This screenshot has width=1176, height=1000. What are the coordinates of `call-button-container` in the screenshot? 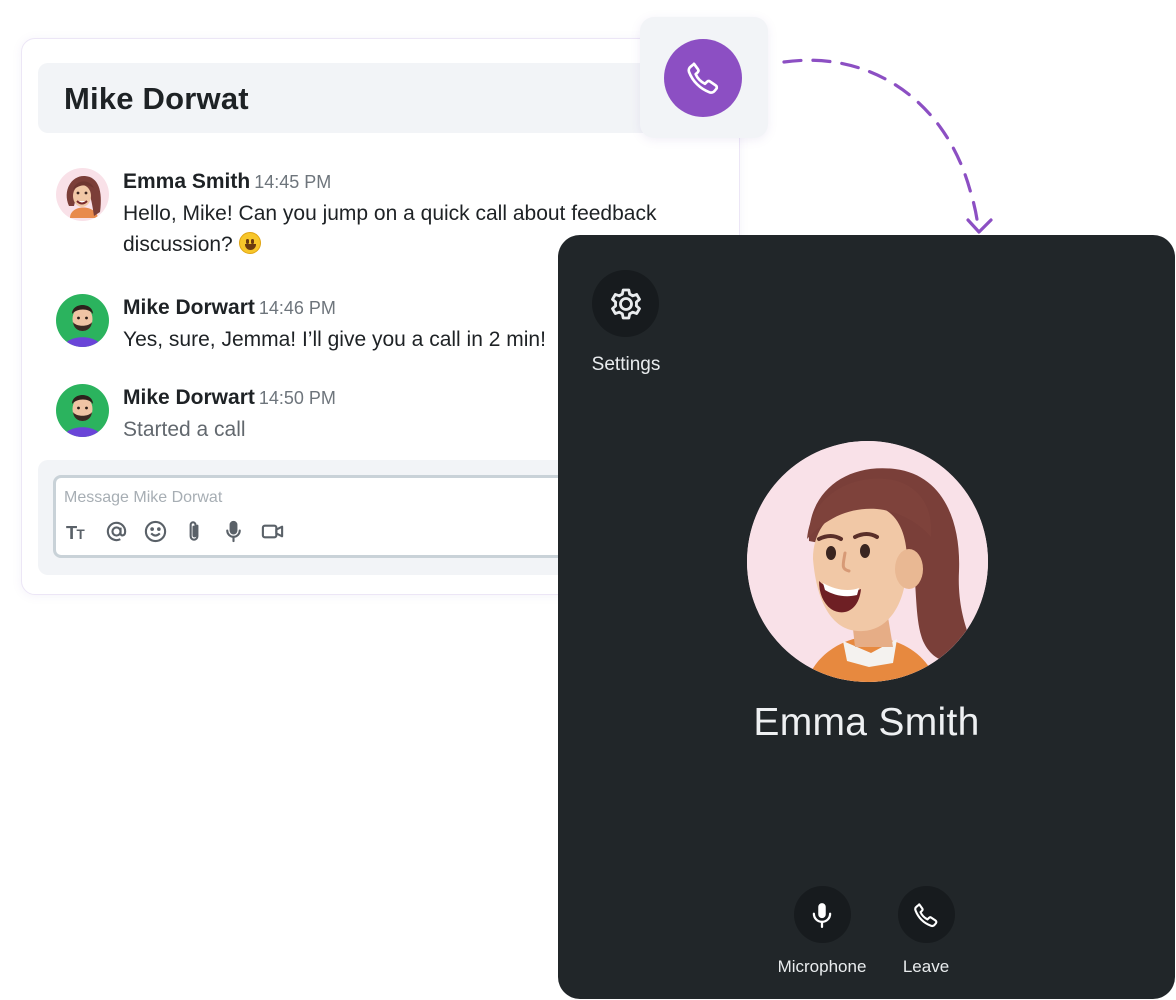 It's located at (704, 77).